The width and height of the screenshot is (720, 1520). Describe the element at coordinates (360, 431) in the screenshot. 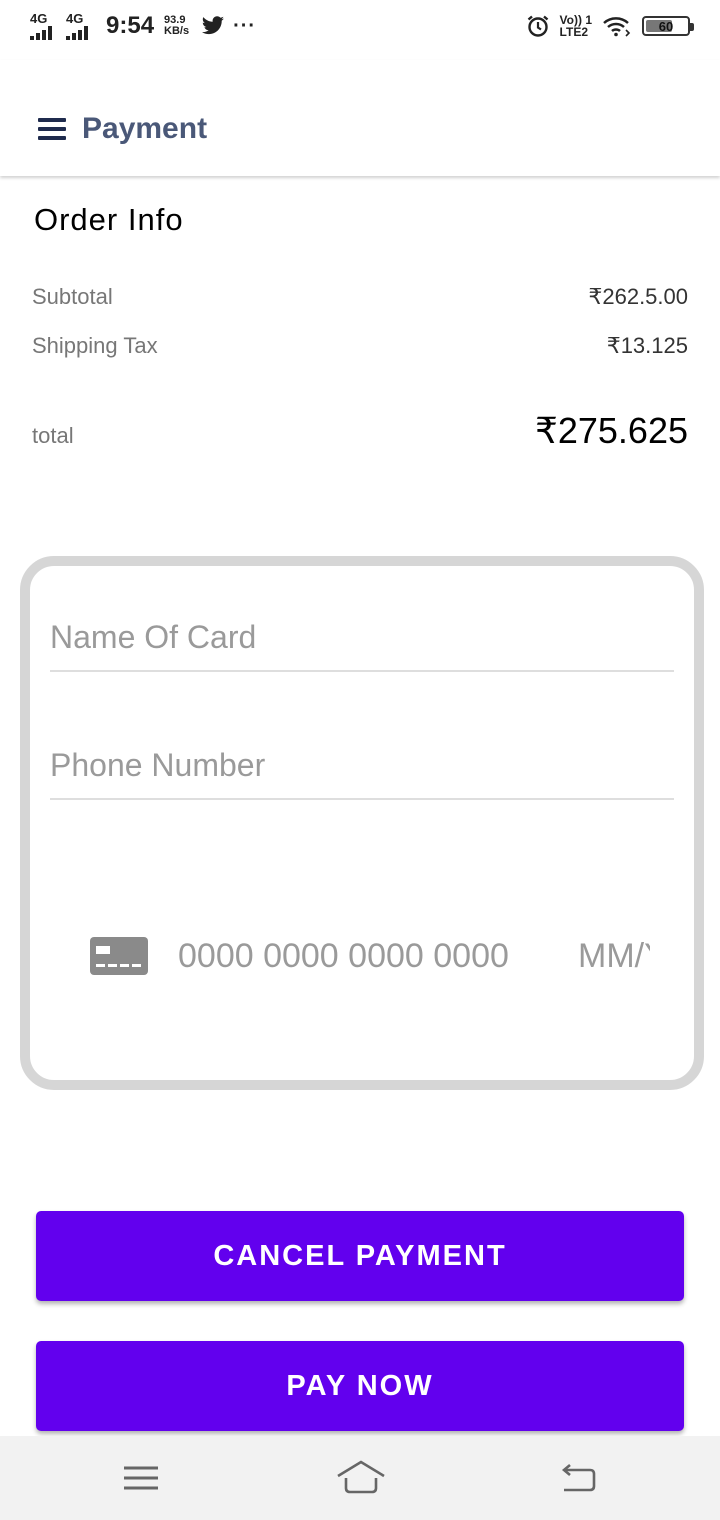

I see `total-row: total ₹275.625` at that location.